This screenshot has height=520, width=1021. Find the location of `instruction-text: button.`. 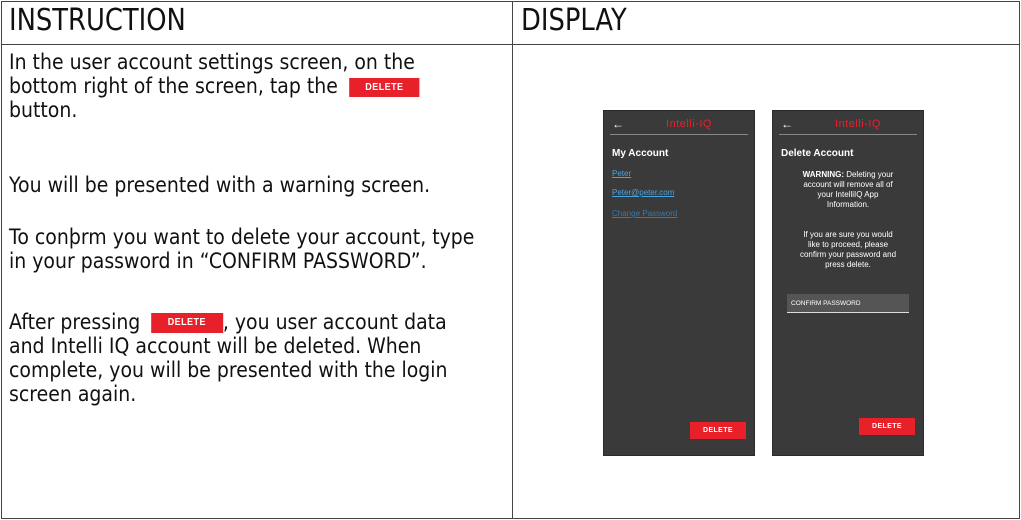

instruction-text: button. is located at coordinates (43, 110).